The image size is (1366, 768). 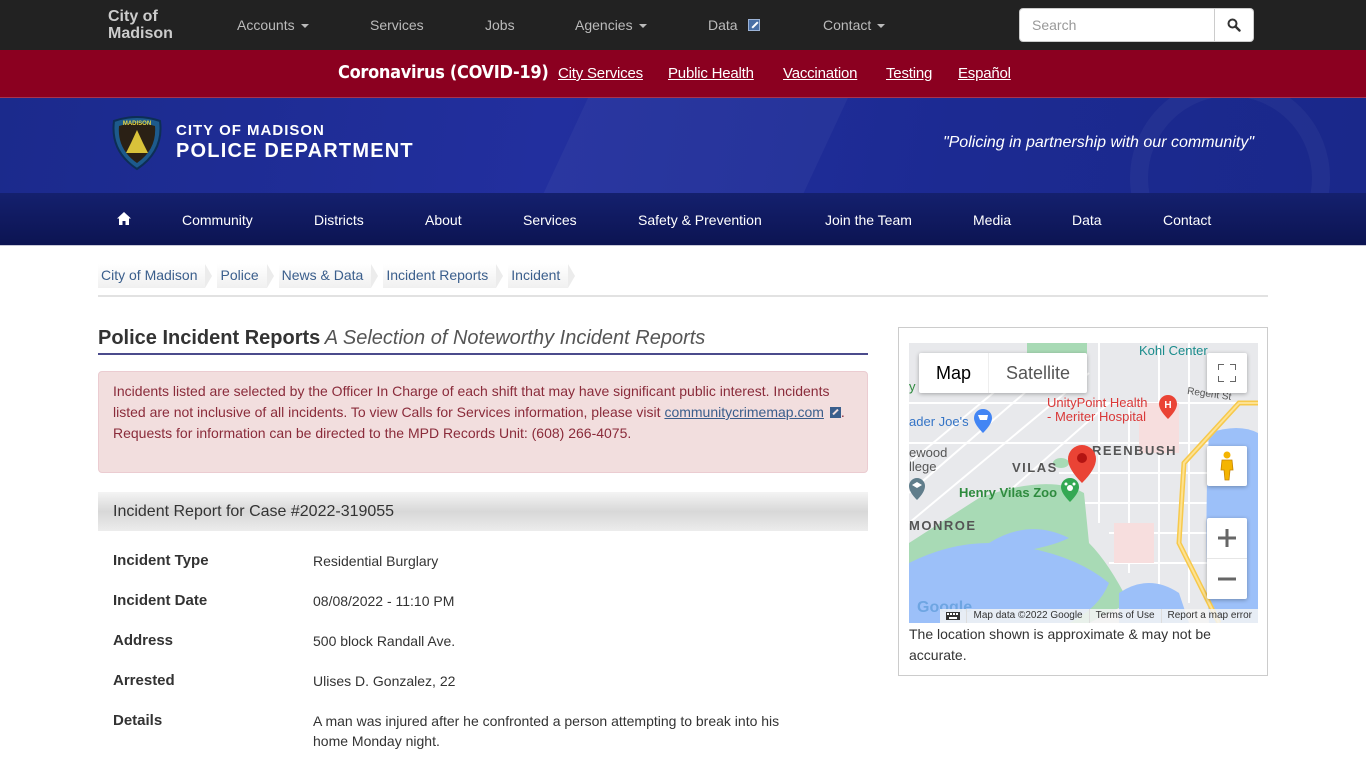 What do you see at coordinates (943, 525) in the screenshot?
I see `map-label-monroe: MONROE` at bounding box center [943, 525].